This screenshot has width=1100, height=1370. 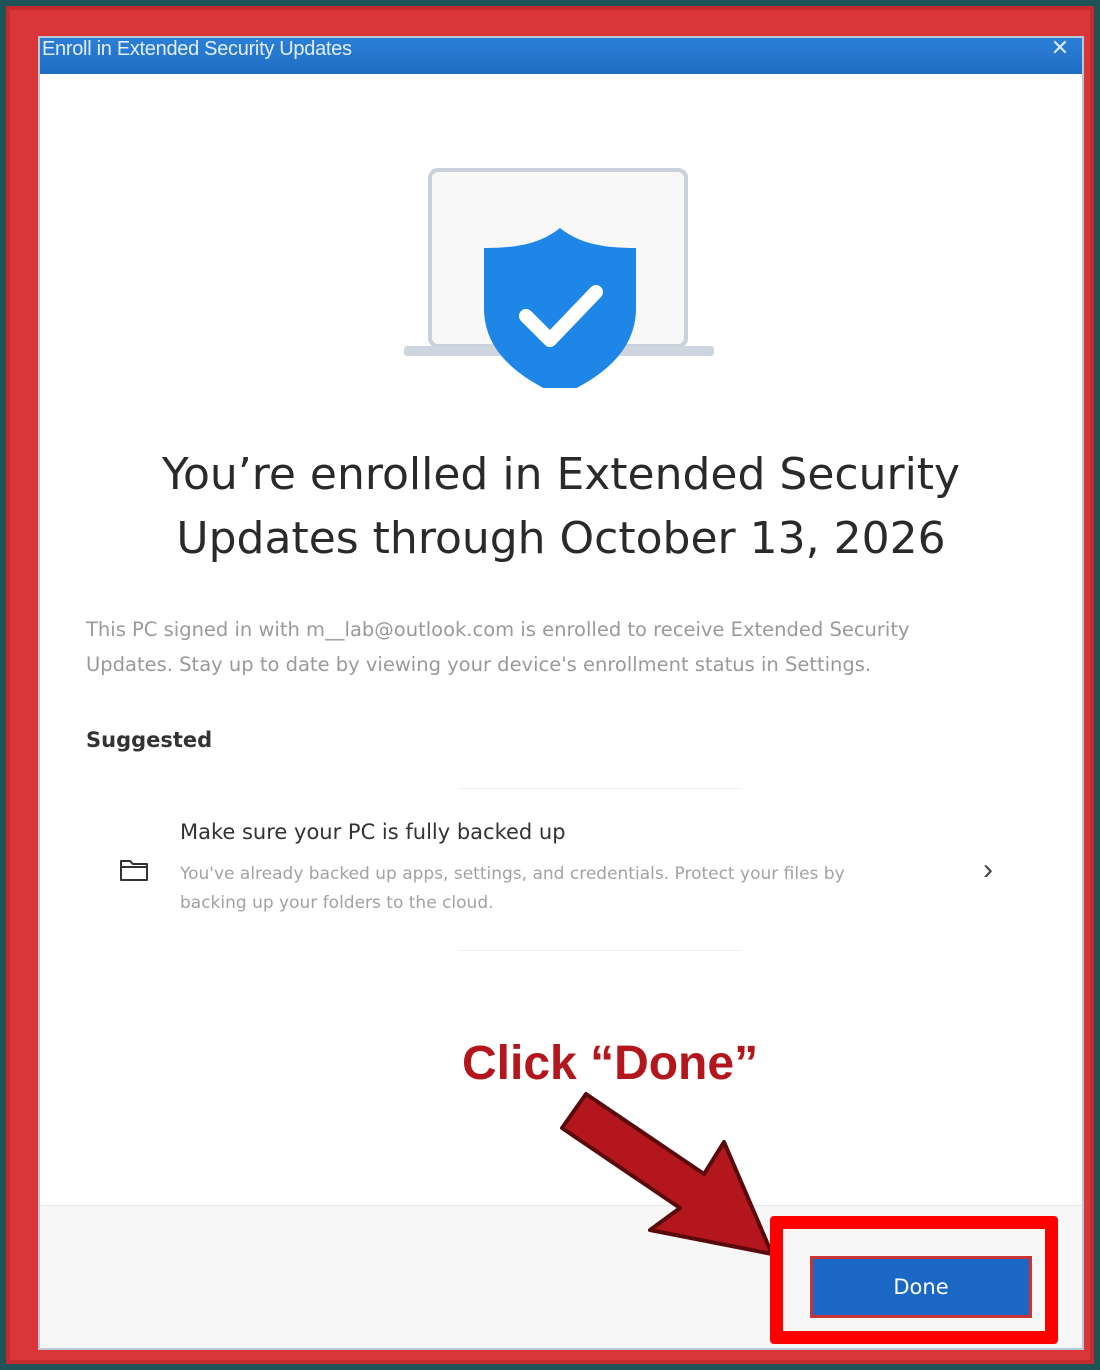 I want to click on headline-line2: Updates through October 13, 2026, so click(x=561, y=538).